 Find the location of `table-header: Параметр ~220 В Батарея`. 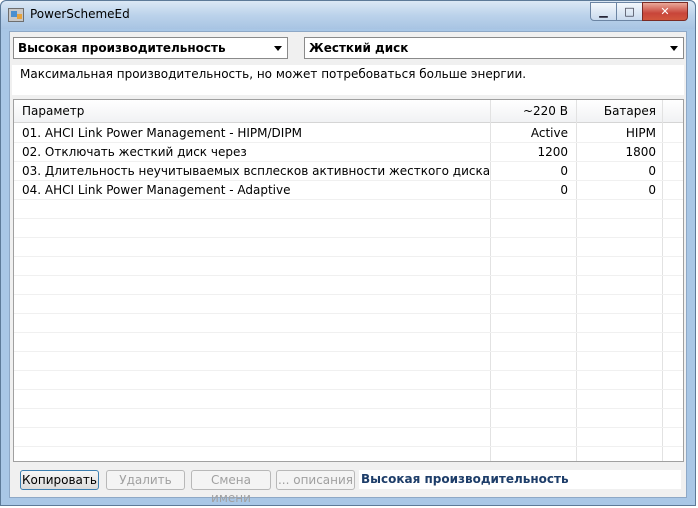

table-header: Параметр ~220 В Батарея is located at coordinates (348, 111).